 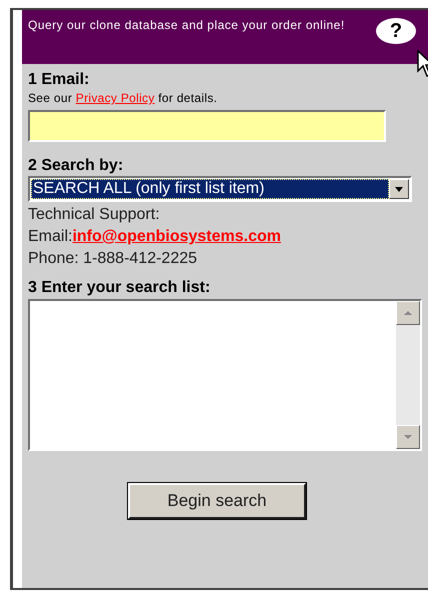 I want to click on support-title: Technical Support:, so click(x=94, y=215).